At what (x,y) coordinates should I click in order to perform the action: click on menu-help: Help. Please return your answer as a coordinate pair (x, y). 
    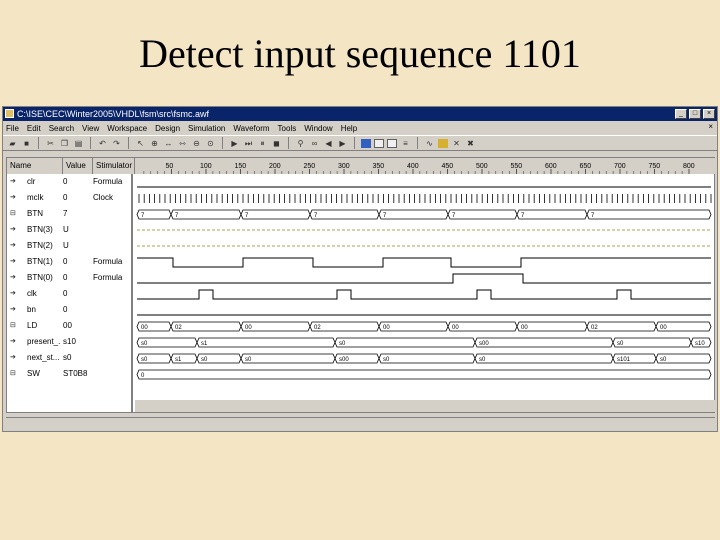
    Looking at the image, I should click on (349, 128).